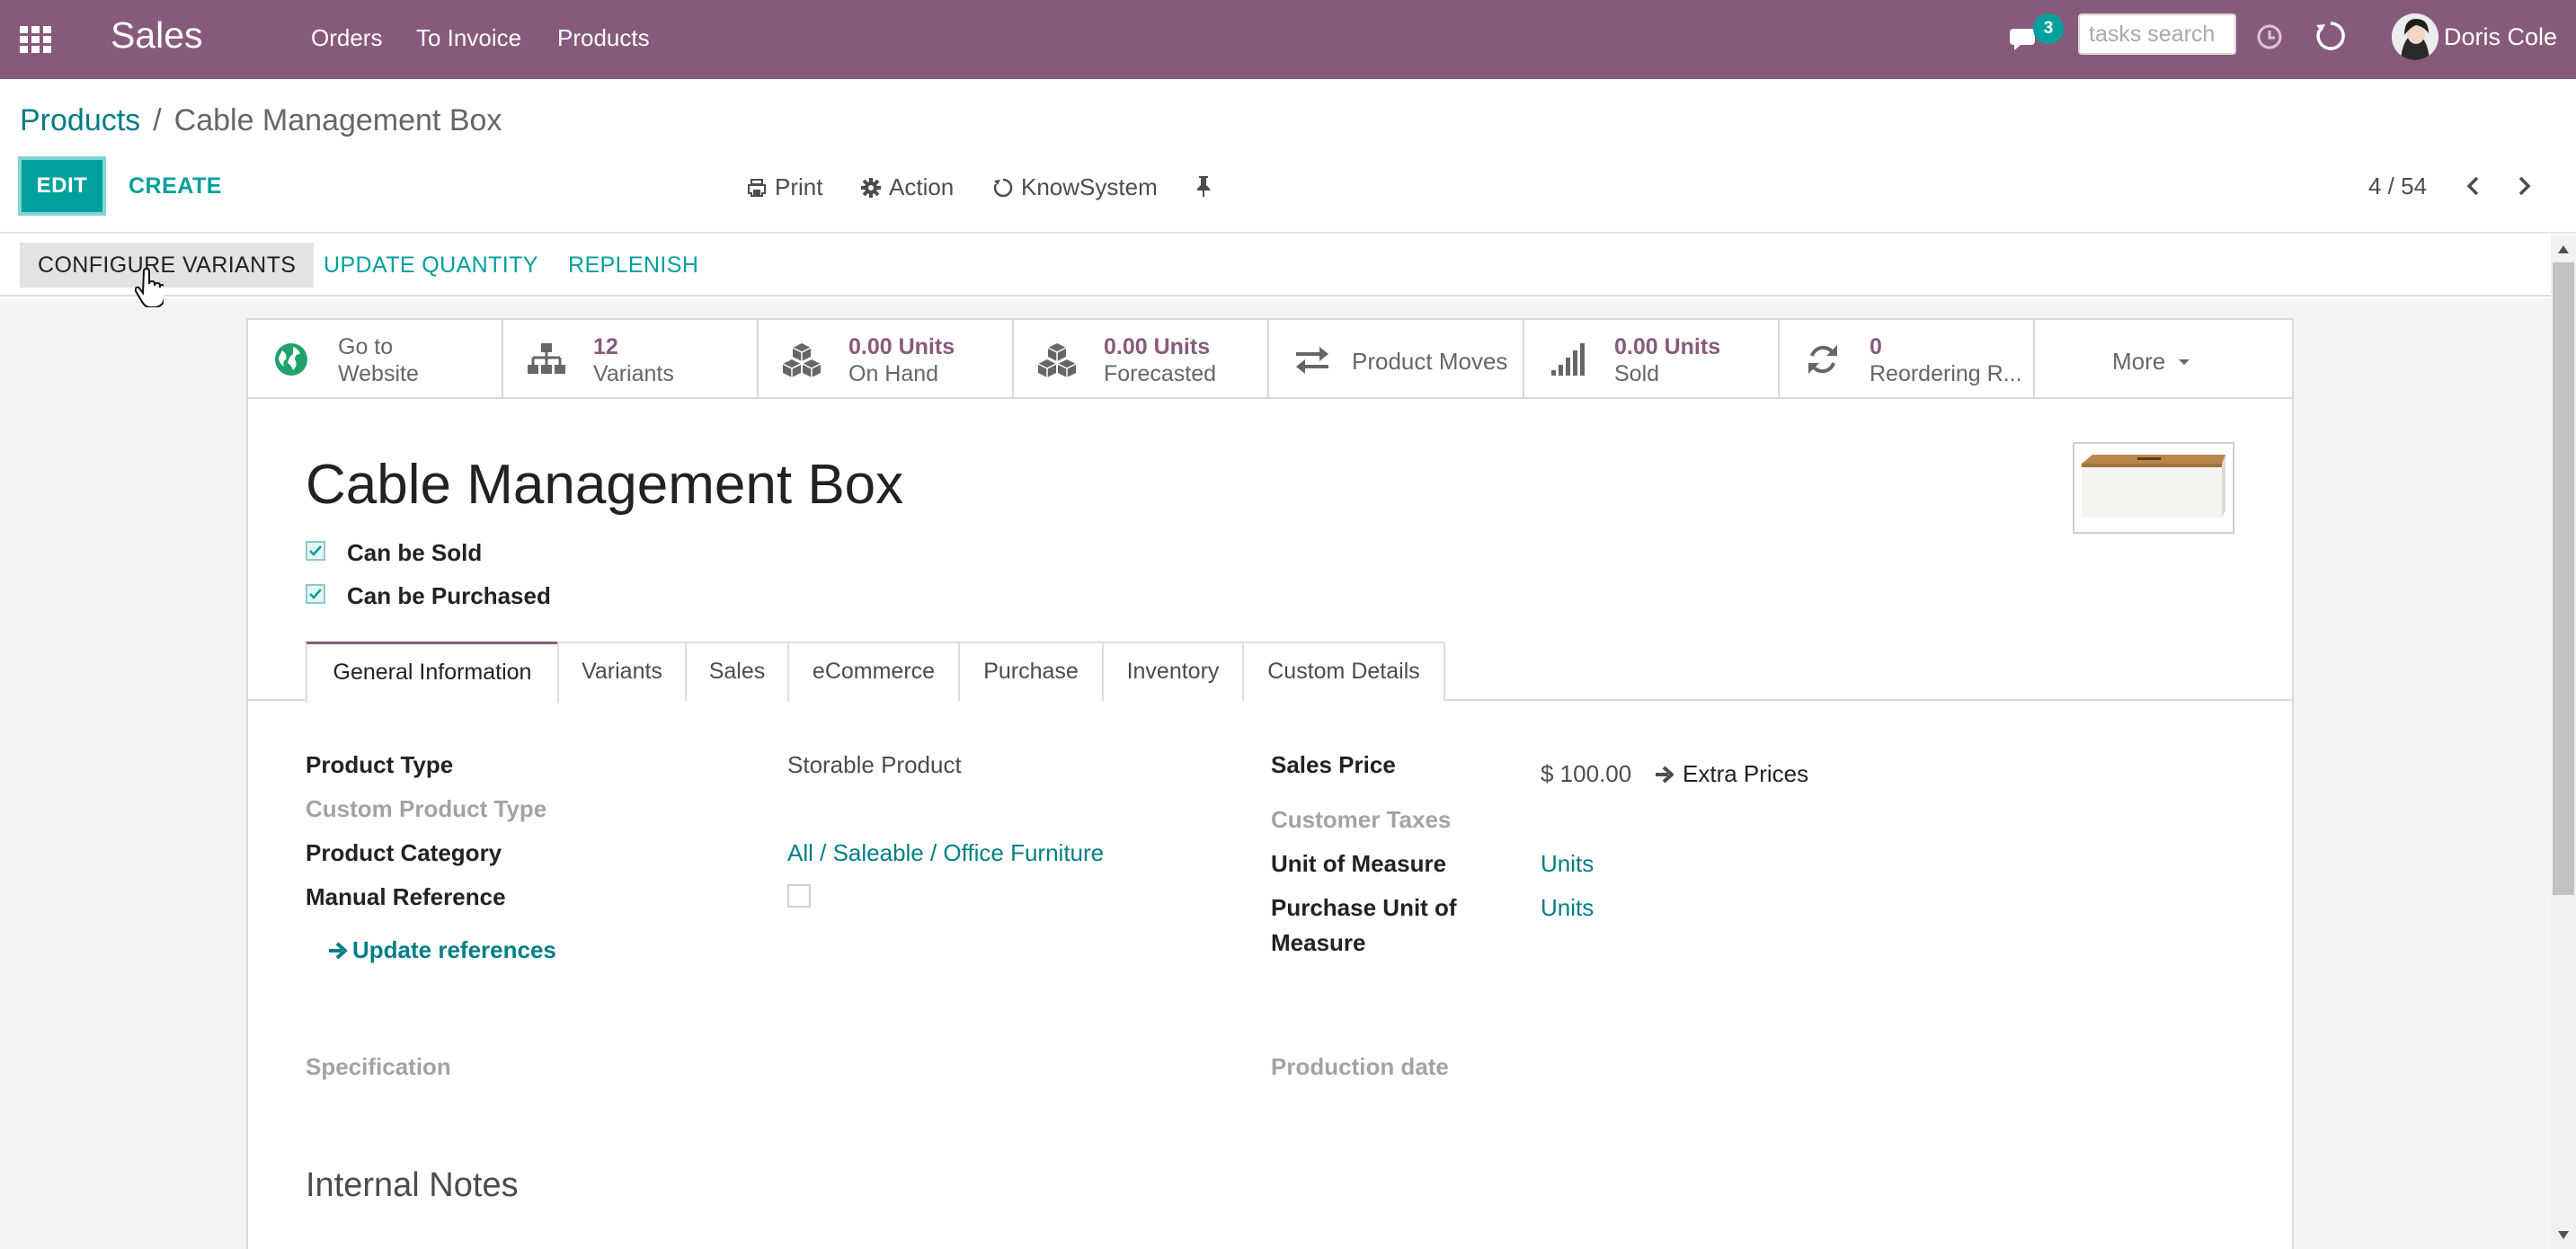  I want to click on product-moves-smart-button: Product Moves, so click(1396, 358).